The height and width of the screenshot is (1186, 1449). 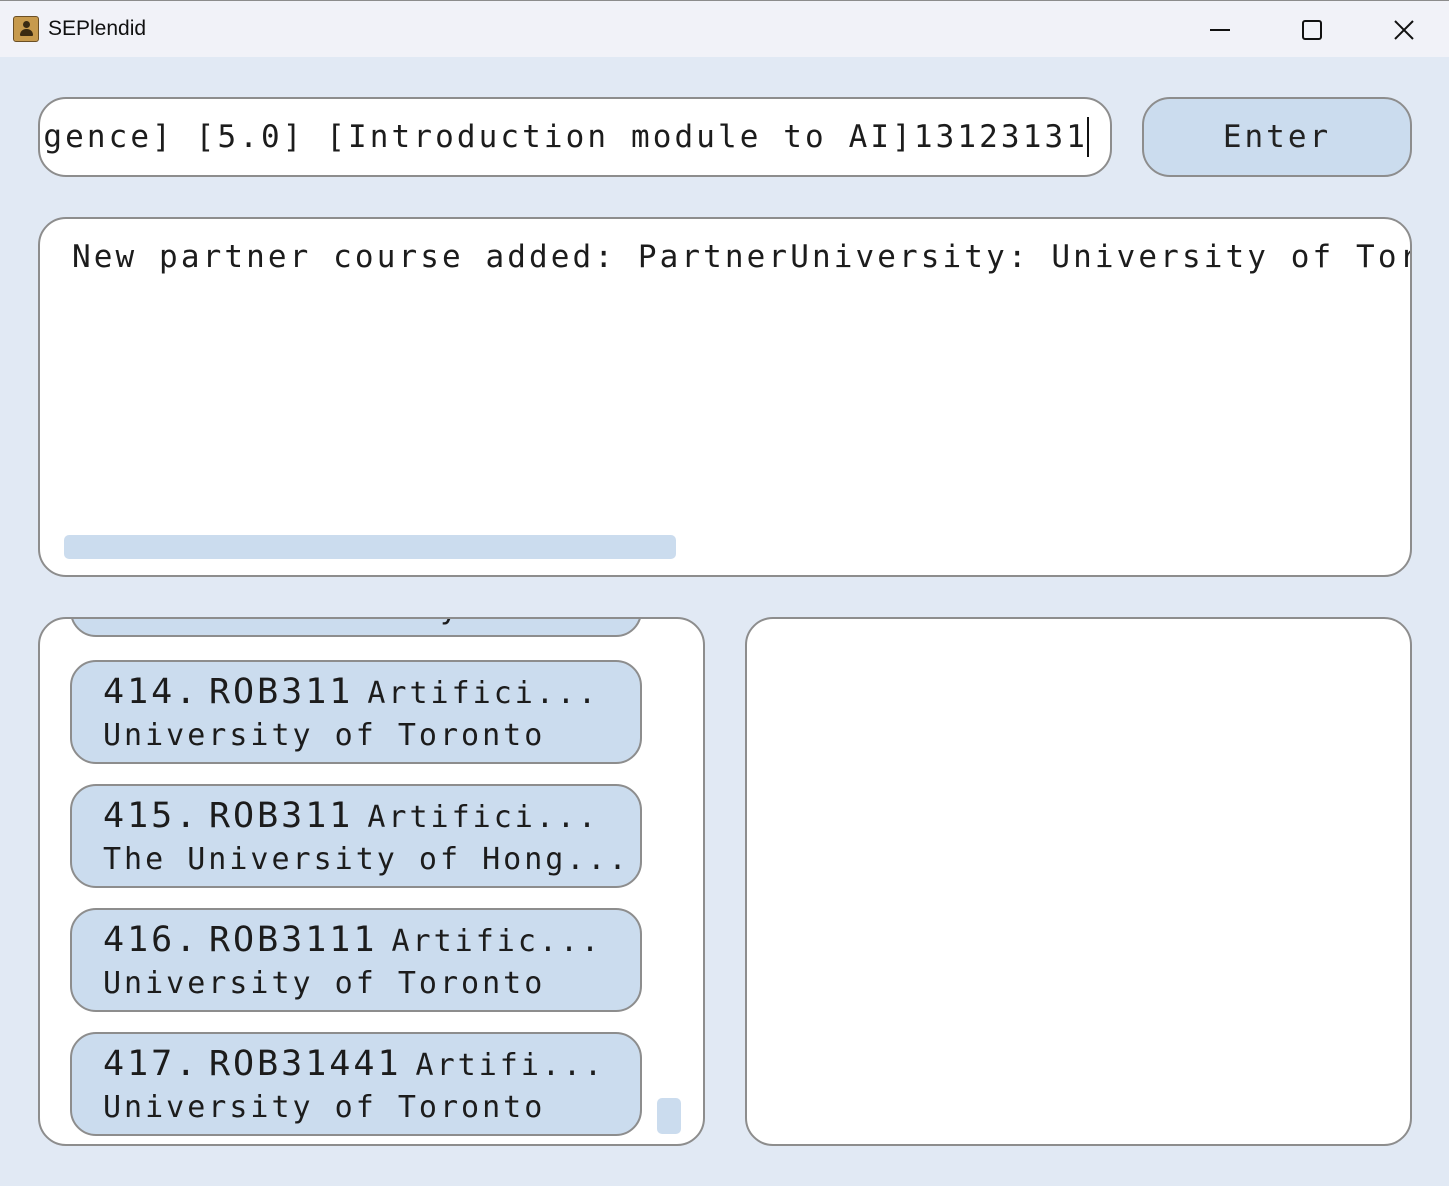 I want to click on minimize-button, so click(x=1220, y=29).